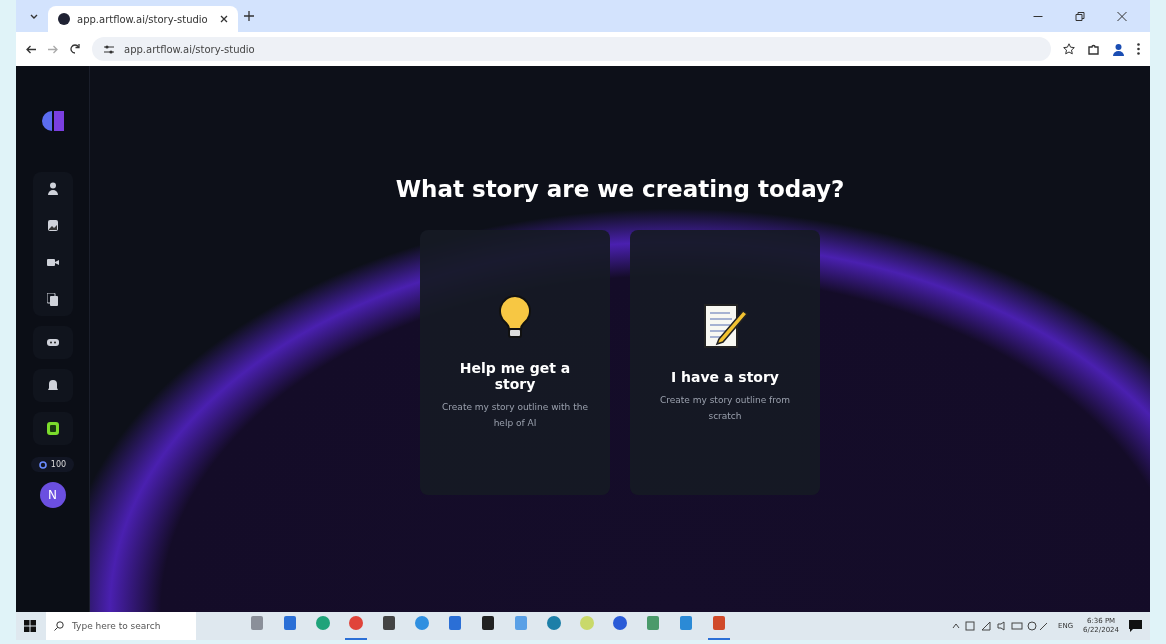 The height and width of the screenshot is (644, 1166). What do you see at coordinates (1135, 626) in the screenshot?
I see `notification-icon` at bounding box center [1135, 626].